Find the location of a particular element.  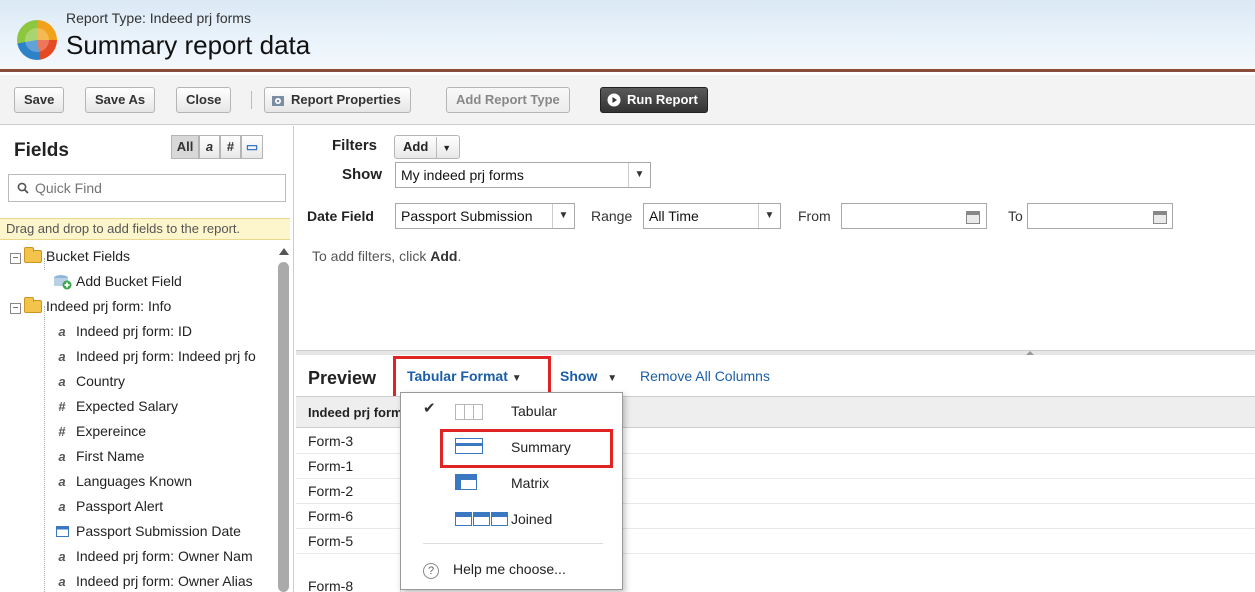

tree-label: Languages Known is located at coordinates (134, 481).